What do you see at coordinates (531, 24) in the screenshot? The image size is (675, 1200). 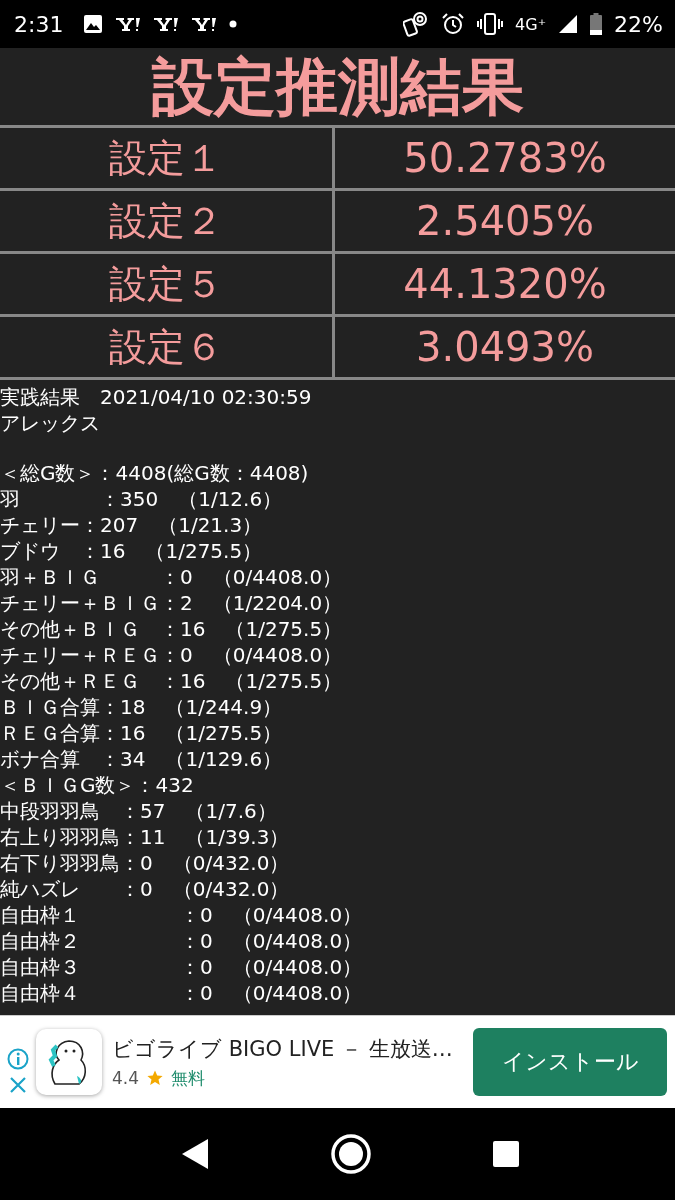 I see `network-type: 4G⁺` at bounding box center [531, 24].